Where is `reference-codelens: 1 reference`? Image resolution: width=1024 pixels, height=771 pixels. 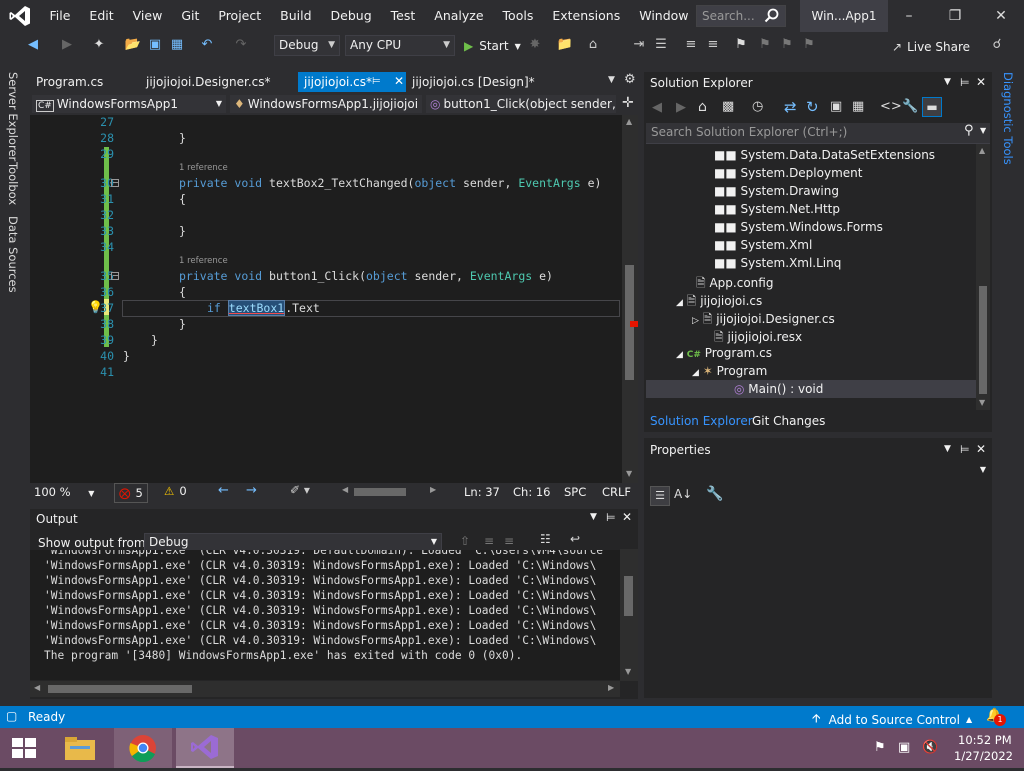 reference-codelens: 1 reference is located at coordinates (203, 261).